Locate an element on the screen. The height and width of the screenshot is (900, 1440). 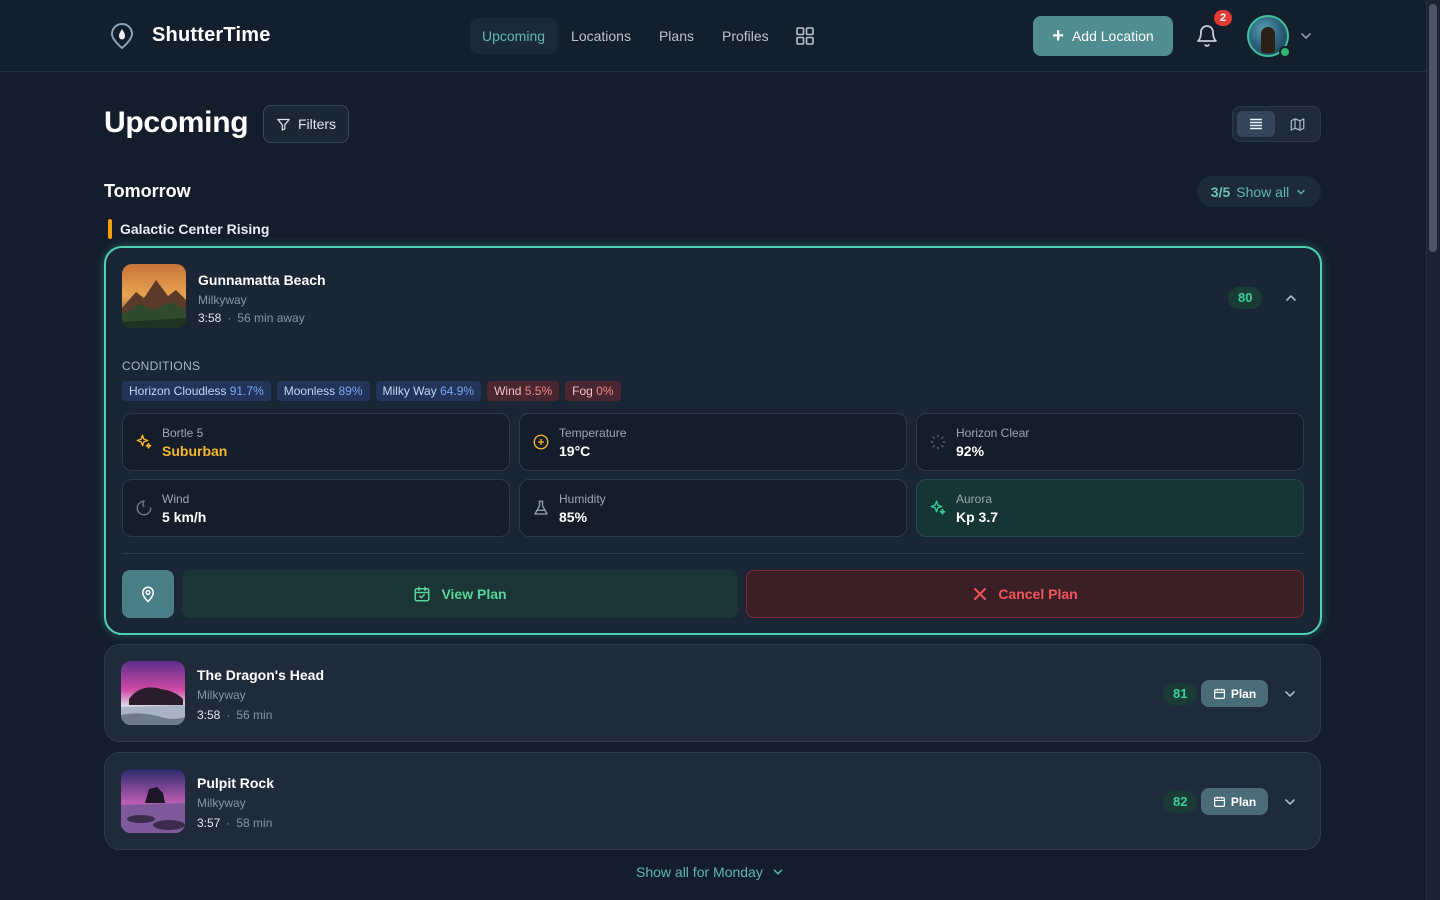
page-title: Upcoming is located at coordinates (176, 122).